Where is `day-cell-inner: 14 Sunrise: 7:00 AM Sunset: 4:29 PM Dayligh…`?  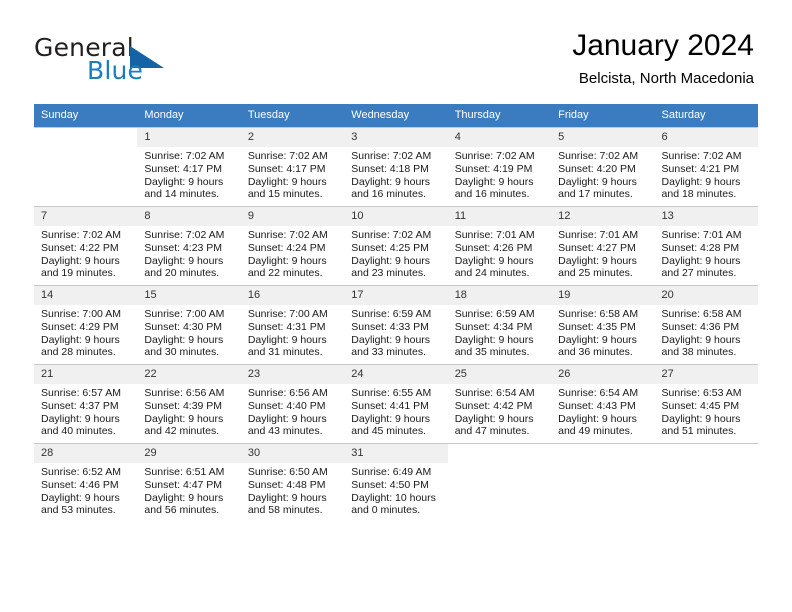 day-cell-inner: 14 Sunrise: 7:00 AM Sunset: 4:29 PM Dayligh… is located at coordinates (86, 325).